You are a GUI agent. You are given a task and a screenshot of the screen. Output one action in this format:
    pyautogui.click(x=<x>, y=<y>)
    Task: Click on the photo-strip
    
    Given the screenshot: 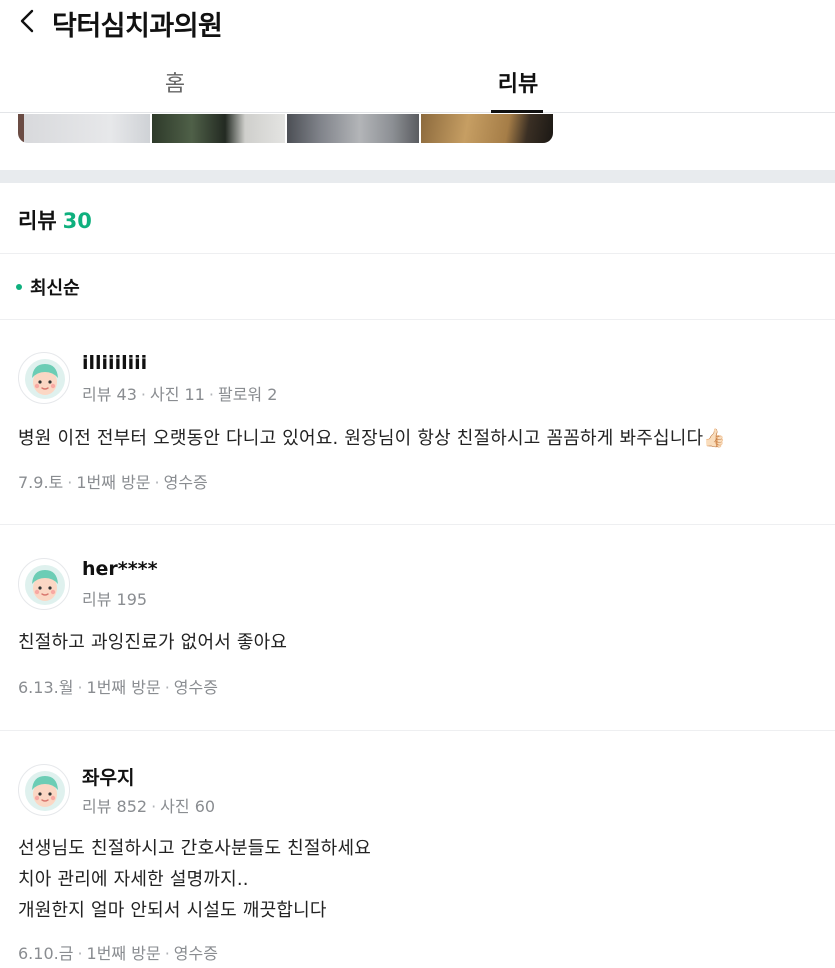 What is the action you would take?
    pyautogui.click(x=285, y=128)
    